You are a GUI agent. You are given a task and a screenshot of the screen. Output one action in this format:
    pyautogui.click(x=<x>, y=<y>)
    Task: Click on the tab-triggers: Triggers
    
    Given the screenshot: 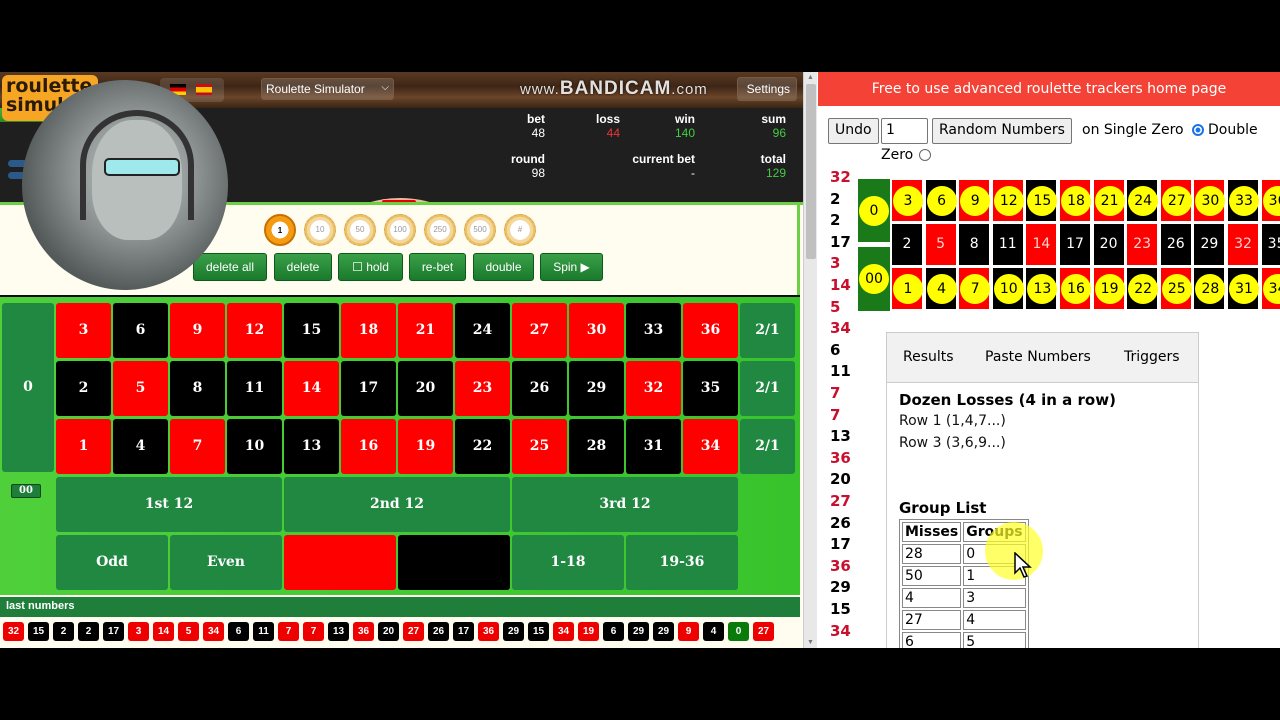 What is the action you would take?
    pyautogui.click(x=1152, y=357)
    